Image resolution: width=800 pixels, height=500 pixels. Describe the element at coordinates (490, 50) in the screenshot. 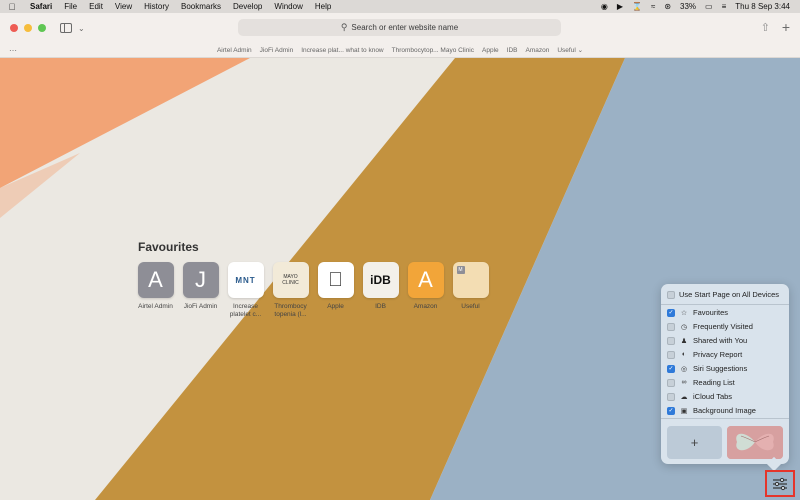

I see `fav-link-apple: Apple` at that location.